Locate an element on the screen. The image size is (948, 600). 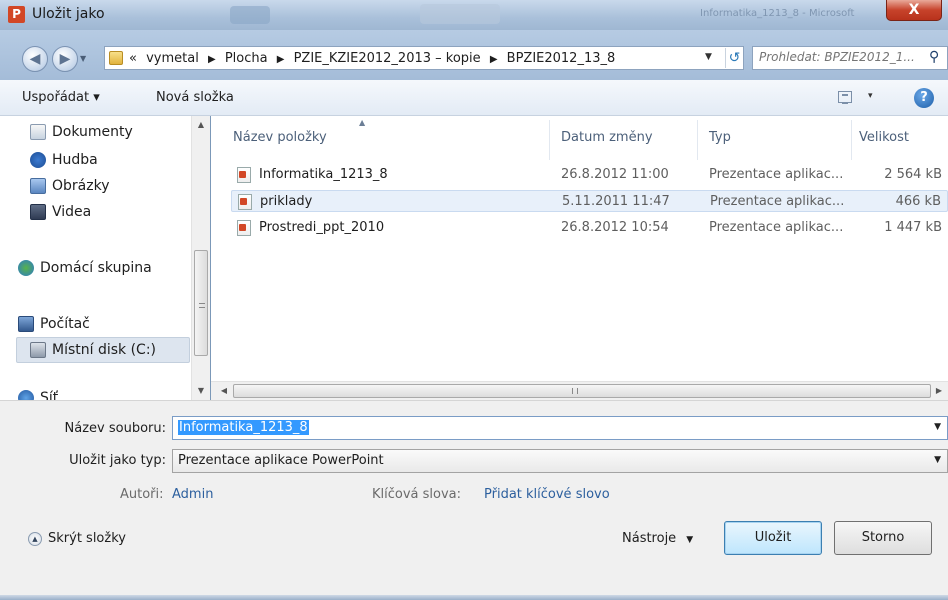
nav-item-local-disk: Místní disk (C:) is located at coordinates (93, 350).